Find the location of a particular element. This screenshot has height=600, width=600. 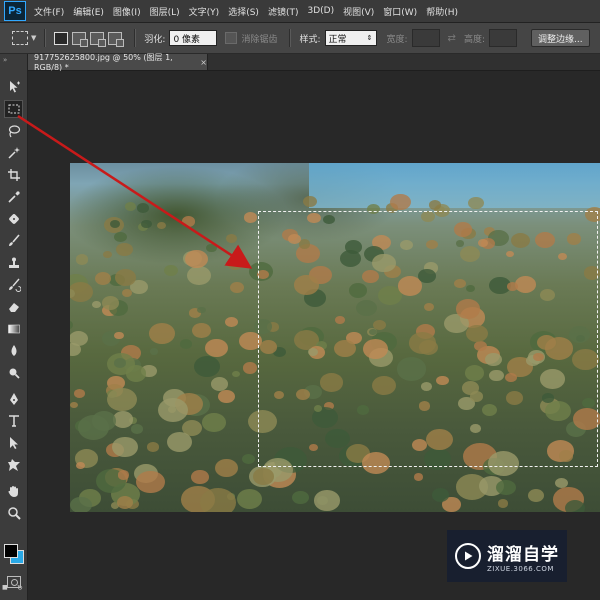

pen-tool-icon is located at coordinates (13, 399).